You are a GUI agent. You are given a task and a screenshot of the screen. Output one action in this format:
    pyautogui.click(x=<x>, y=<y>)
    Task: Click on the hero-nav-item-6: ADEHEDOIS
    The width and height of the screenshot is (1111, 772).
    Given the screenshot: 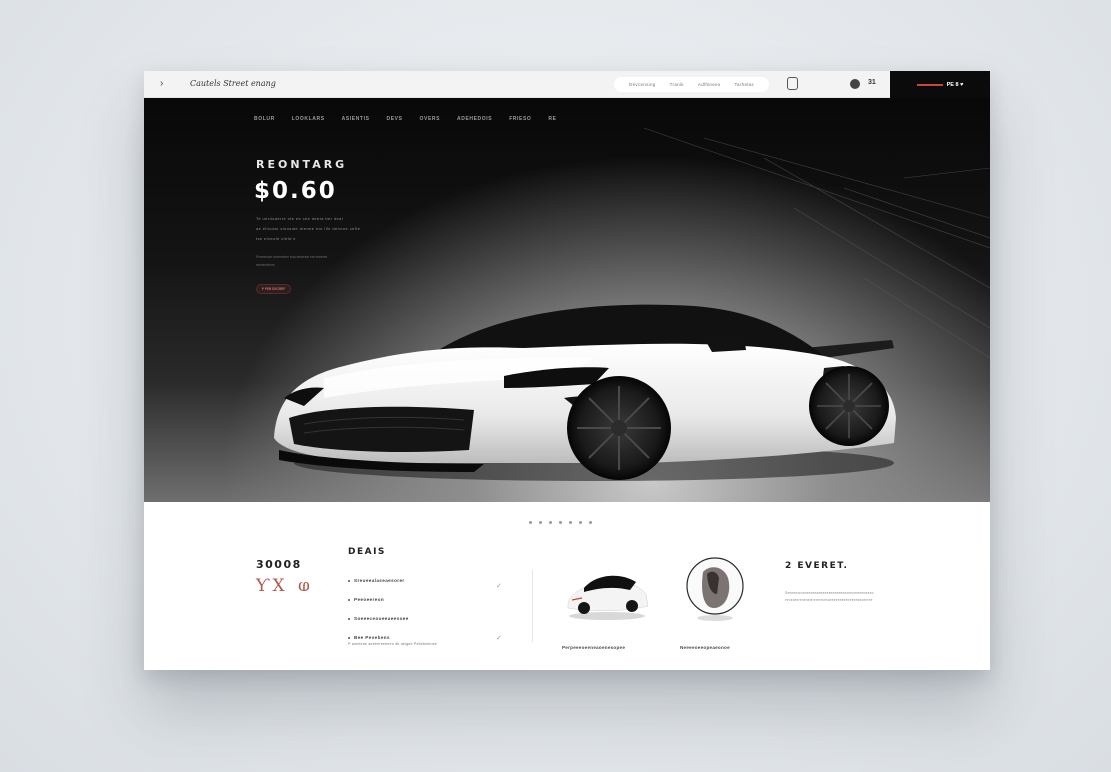 What is the action you would take?
    pyautogui.click(x=474, y=119)
    